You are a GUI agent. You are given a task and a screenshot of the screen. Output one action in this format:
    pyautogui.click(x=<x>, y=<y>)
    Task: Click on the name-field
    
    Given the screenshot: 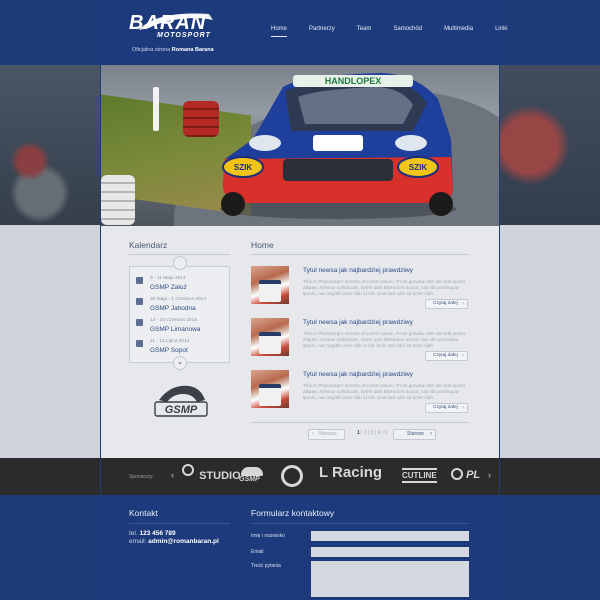 What is the action you would take?
    pyautogui.click(x=390, y=536)
    